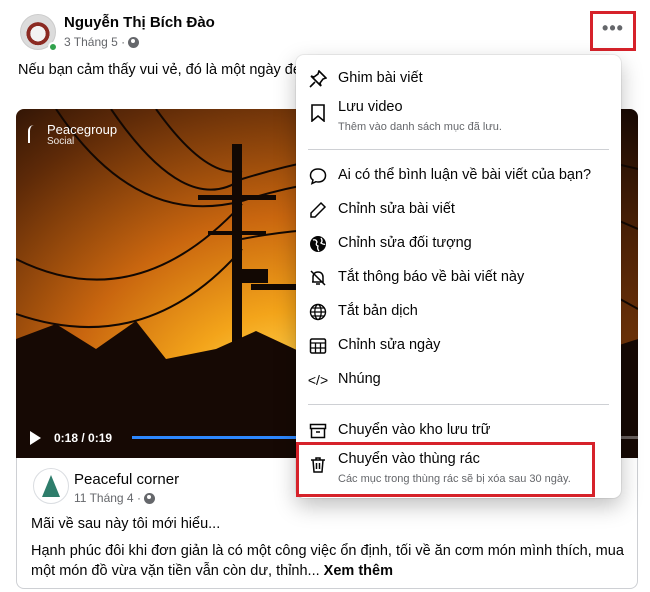 The image size is (650, 592). What do you see at coordinates (445, 469) in the screenshot?
I see `trash-highlight-box` at bounding box center [445, 469].